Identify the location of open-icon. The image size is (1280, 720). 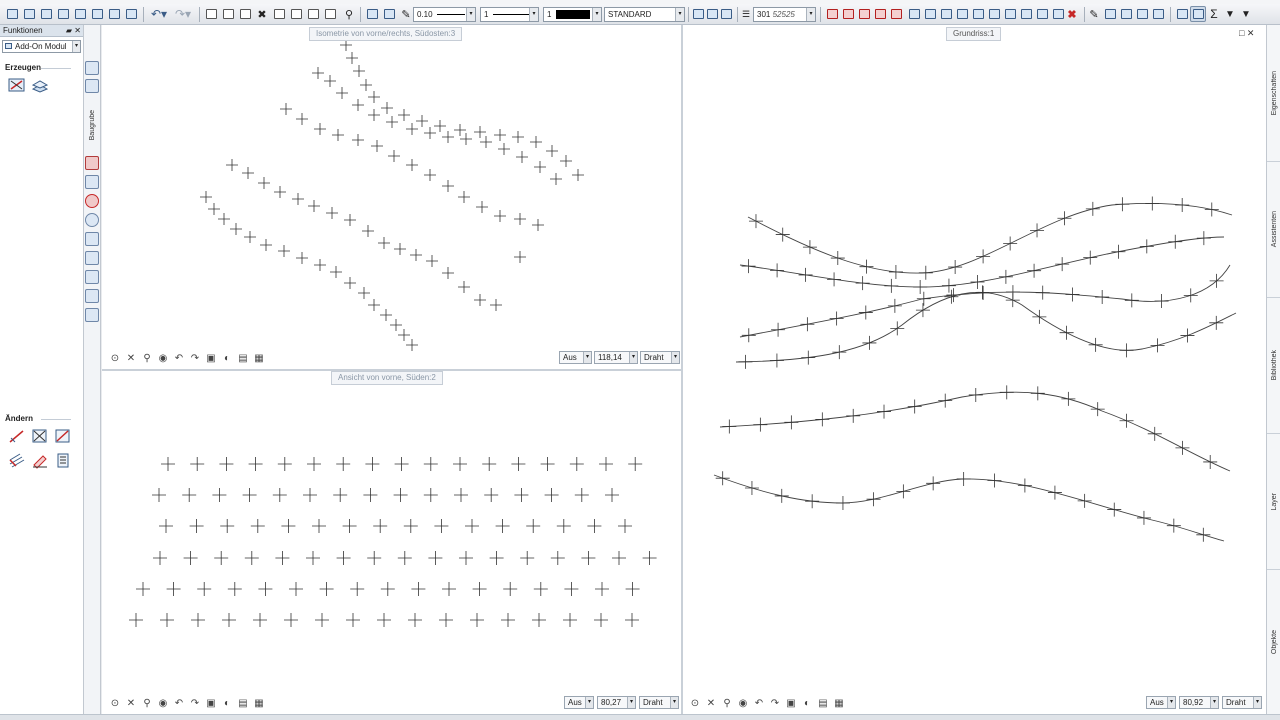
(29, 14).